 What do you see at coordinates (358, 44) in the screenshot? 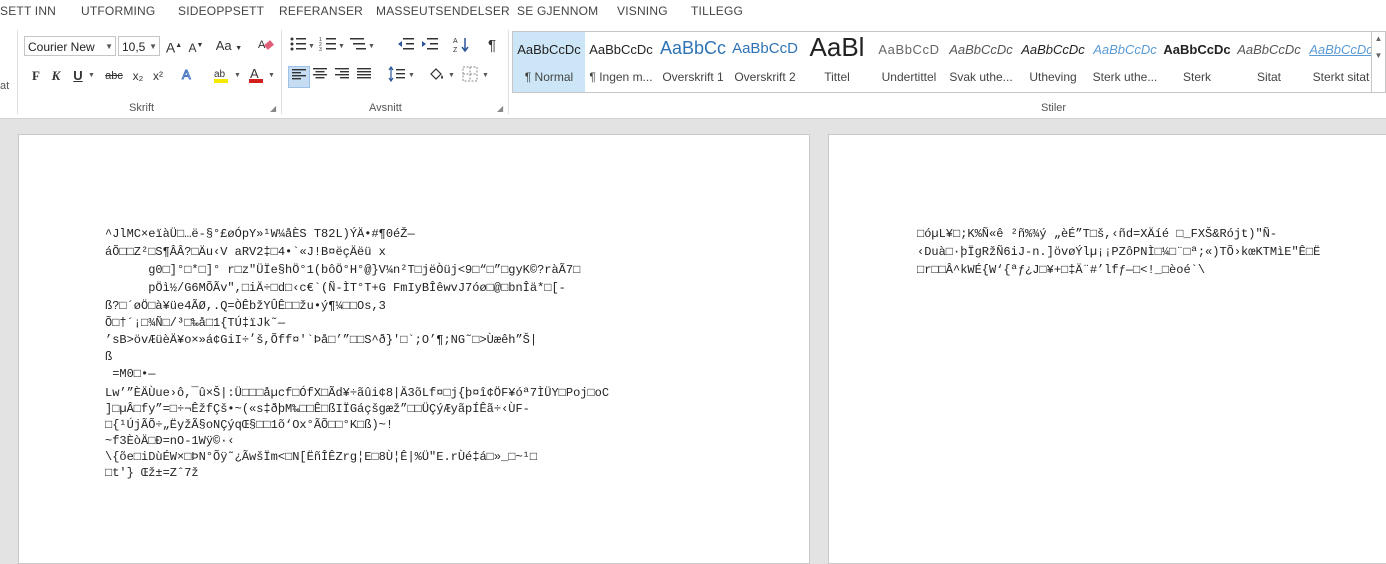
I see `multilevel-list-icon` at bounding box center [358, 44].